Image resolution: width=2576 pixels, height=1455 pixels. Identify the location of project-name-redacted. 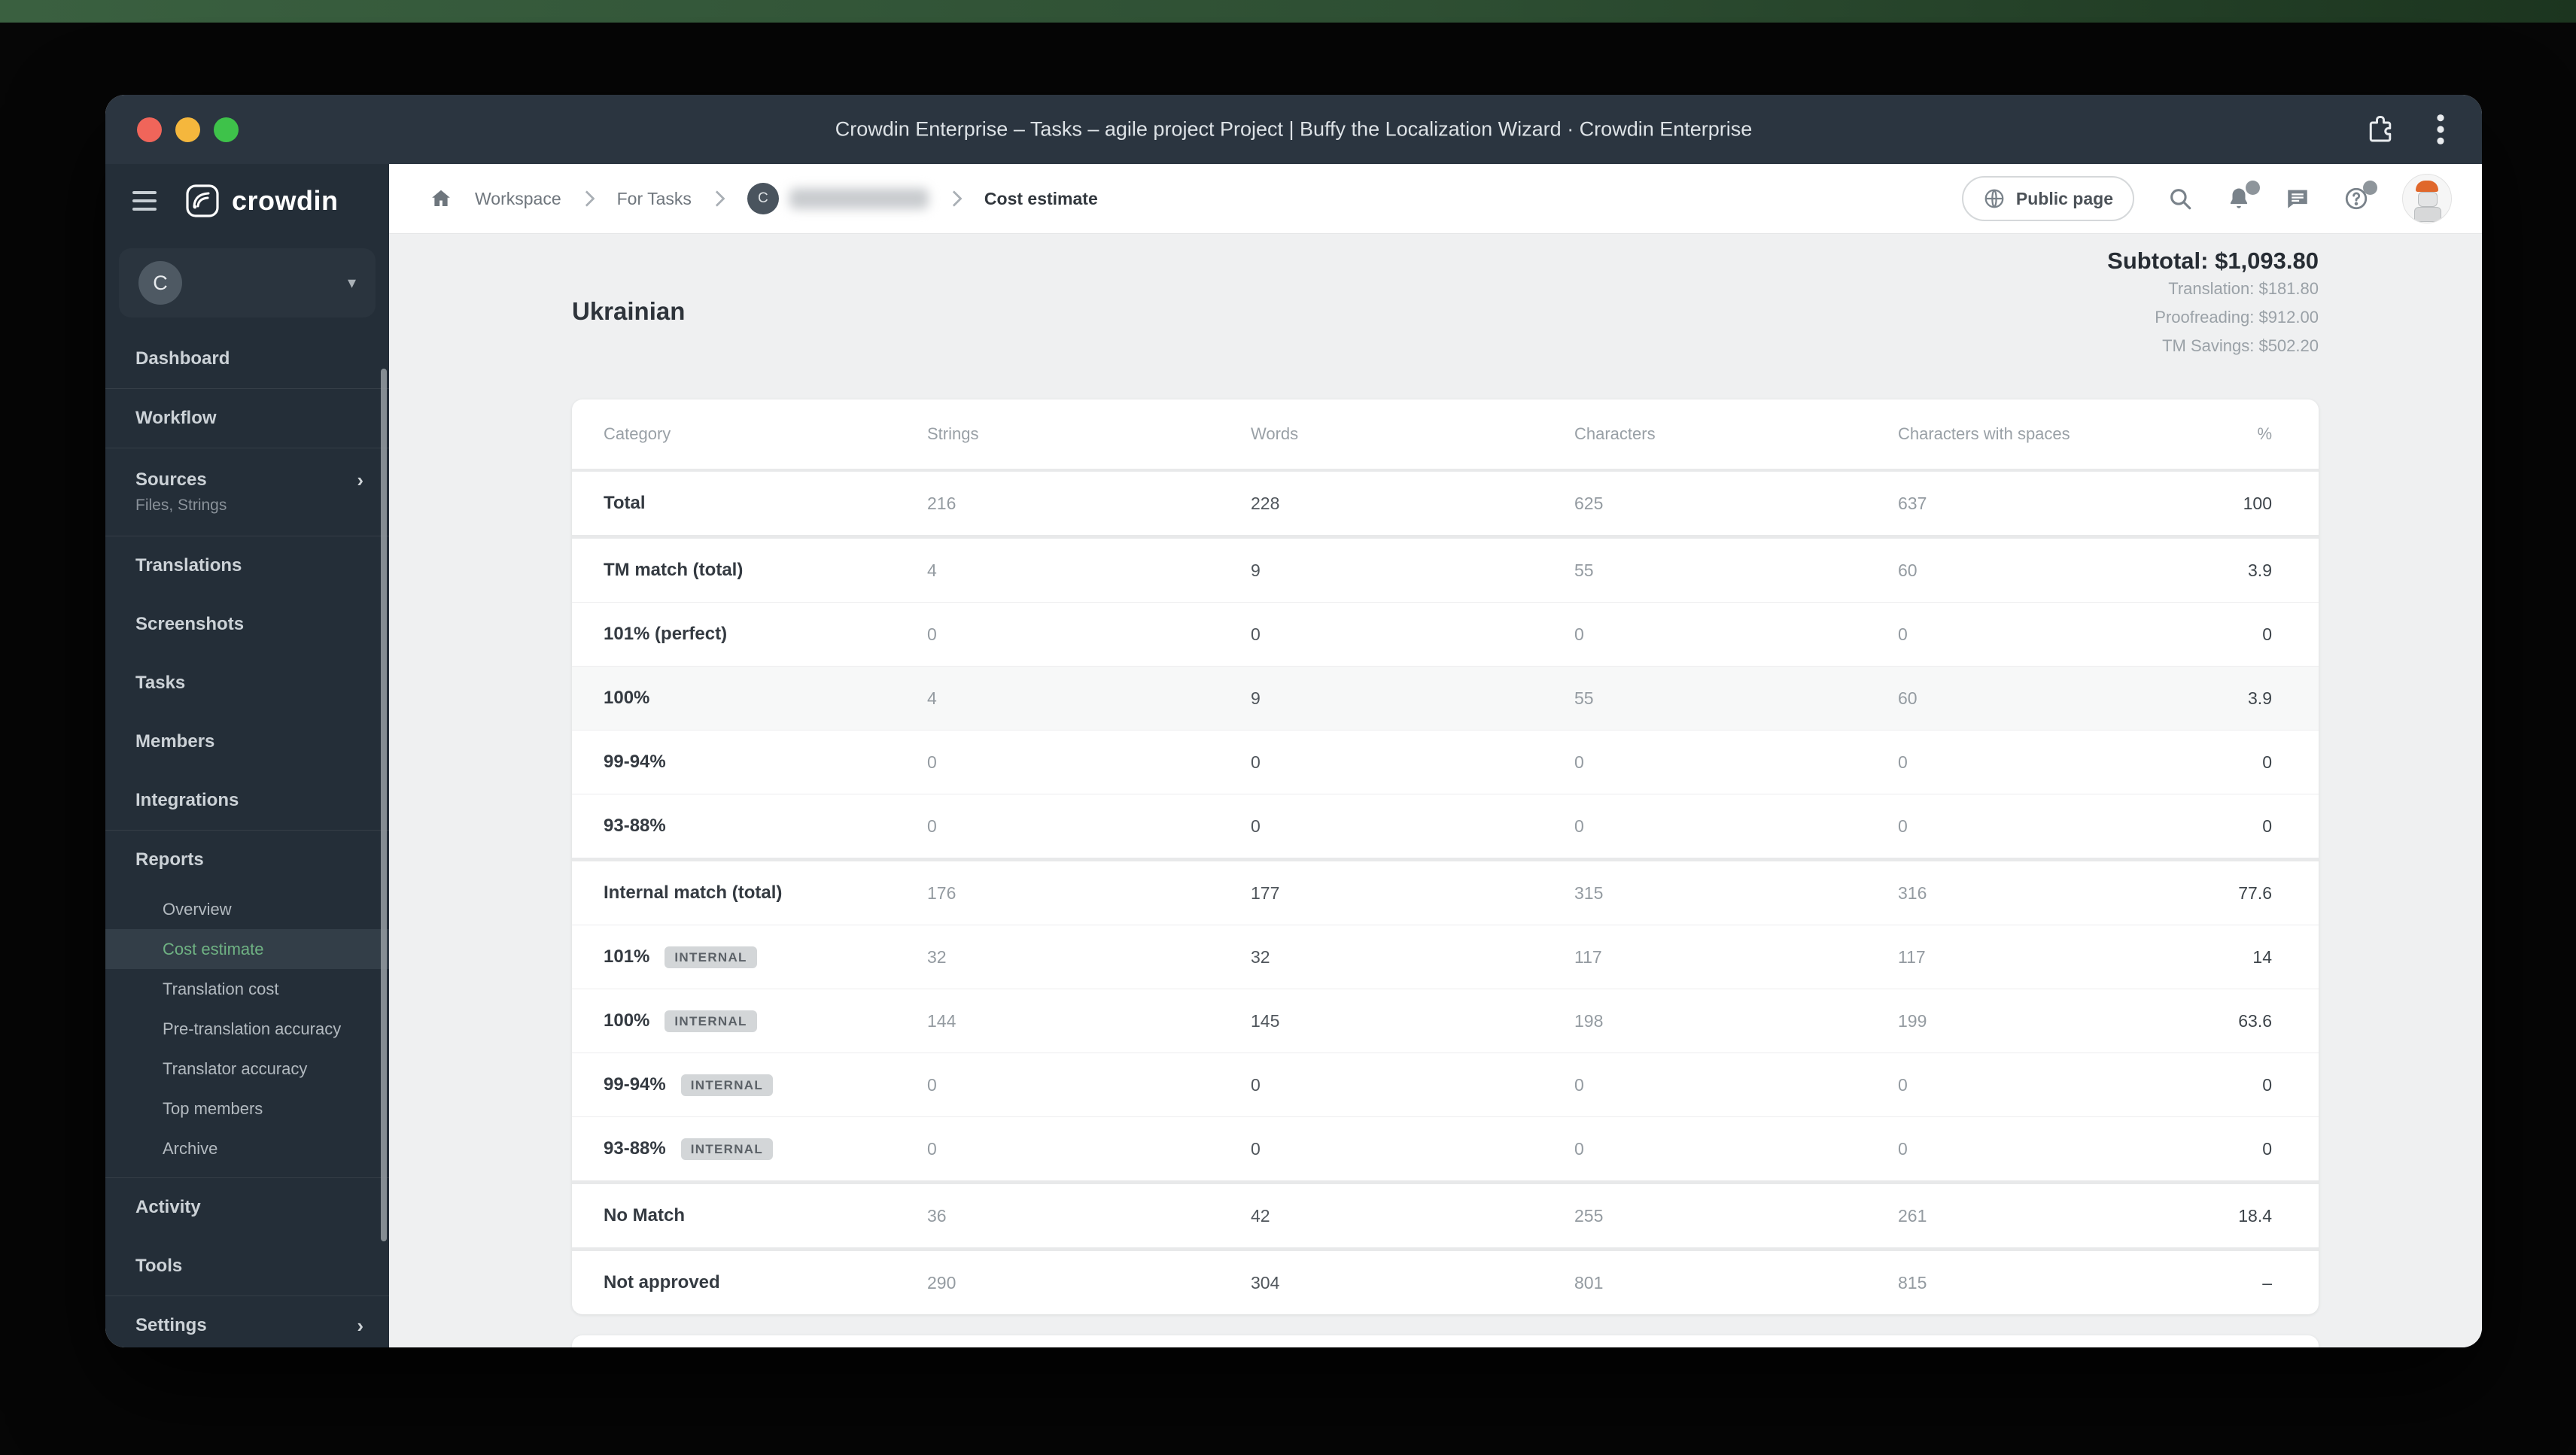
(859, 198).